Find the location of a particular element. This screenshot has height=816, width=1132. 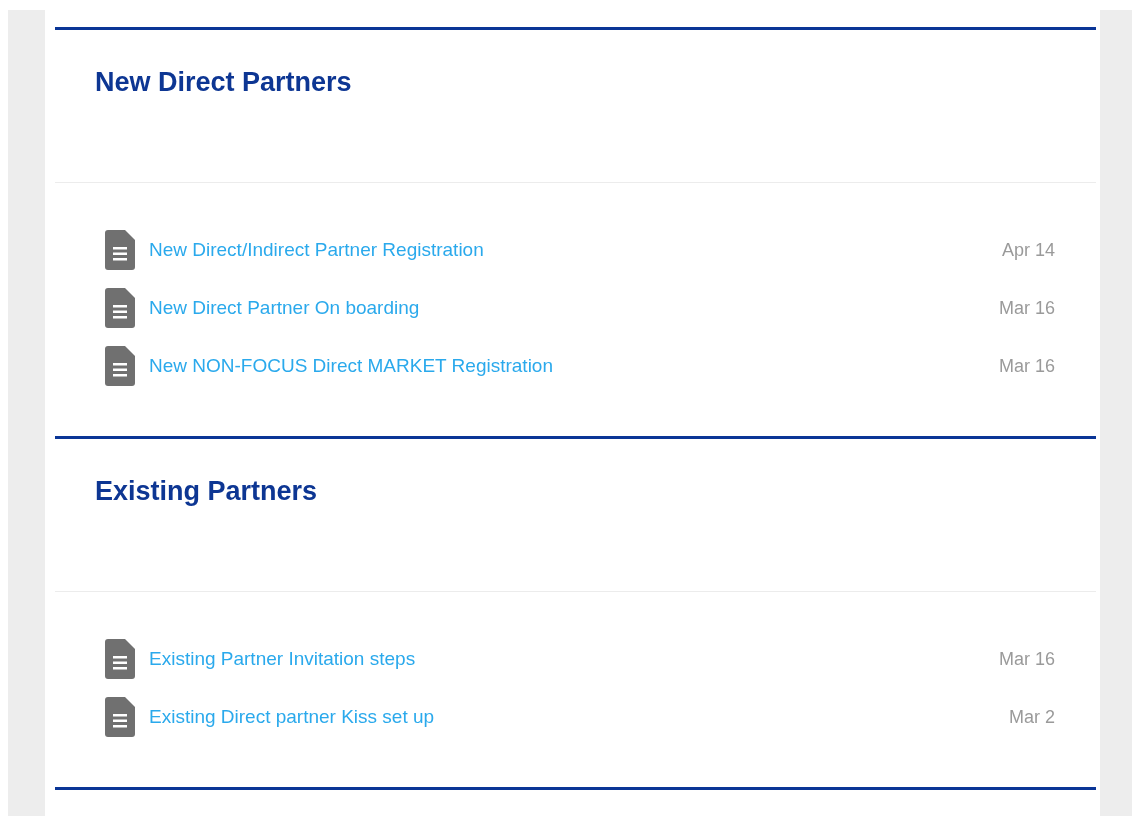

section-heading: New Direct Partners is located at coordinates (223, 82).